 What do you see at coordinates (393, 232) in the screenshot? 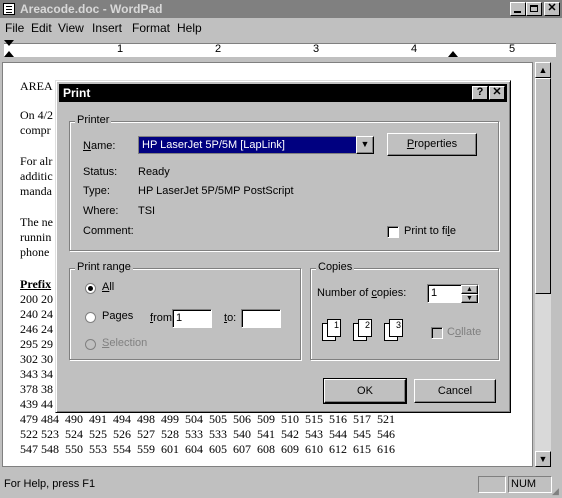
I see `print-to-file-checkbox` at bounding box center [393, 232].